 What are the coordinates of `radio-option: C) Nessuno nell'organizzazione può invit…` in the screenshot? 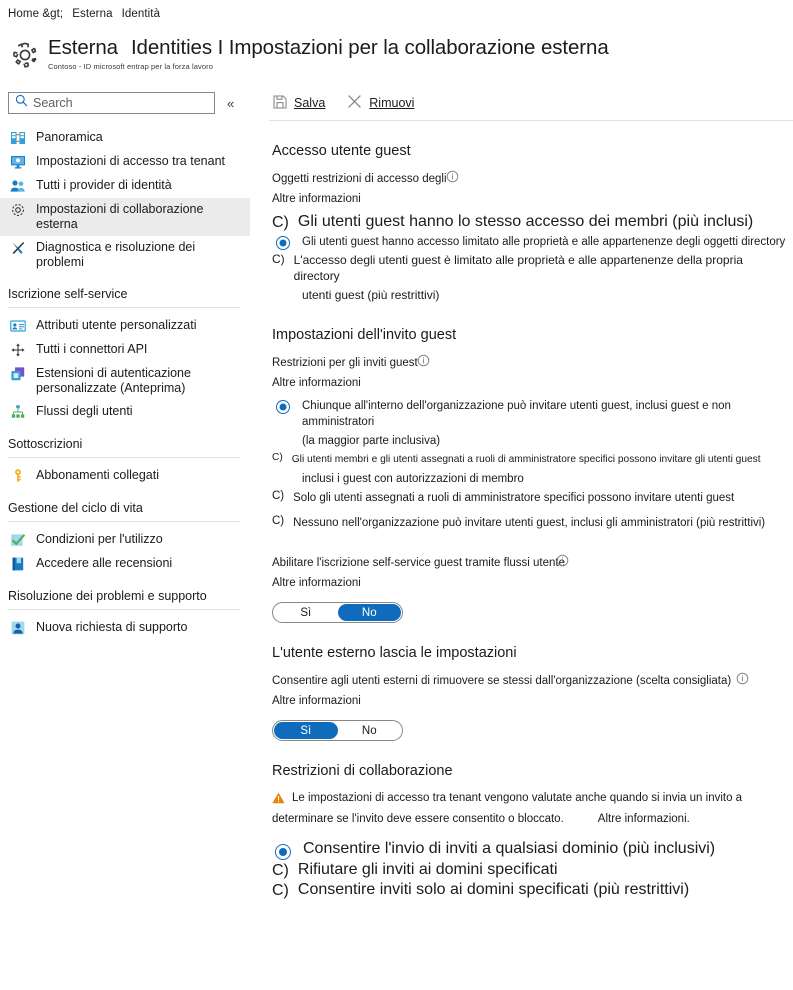 It's located at (530, 523).